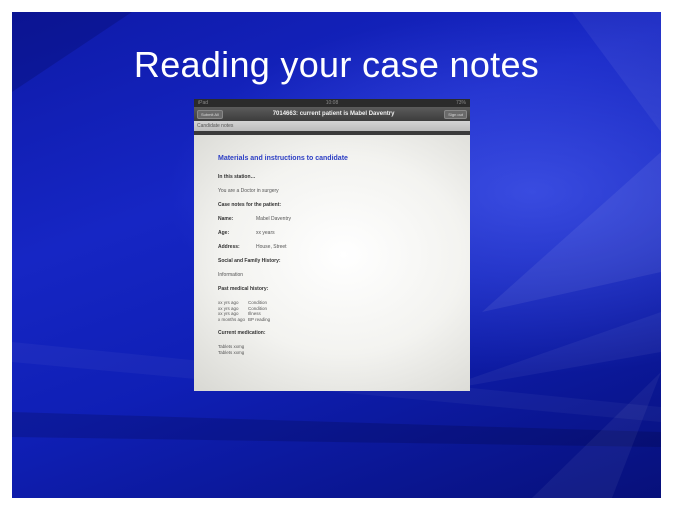 The width and height of the screenshot is (673, 510). What do you see at coordinates (336, 219) in the screenshot?
I see `field-row-name: Name: Mabel Daventry` at bounding box center [336, 219].